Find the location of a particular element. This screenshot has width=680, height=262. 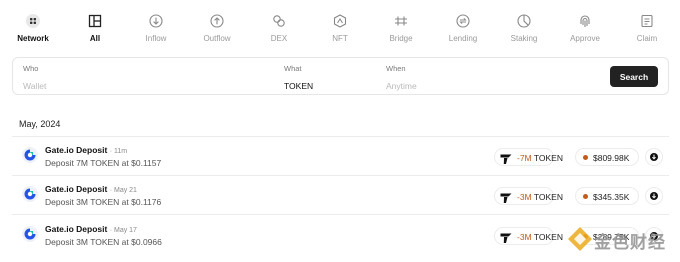

when-label: When is located at coordinates (396, 68).